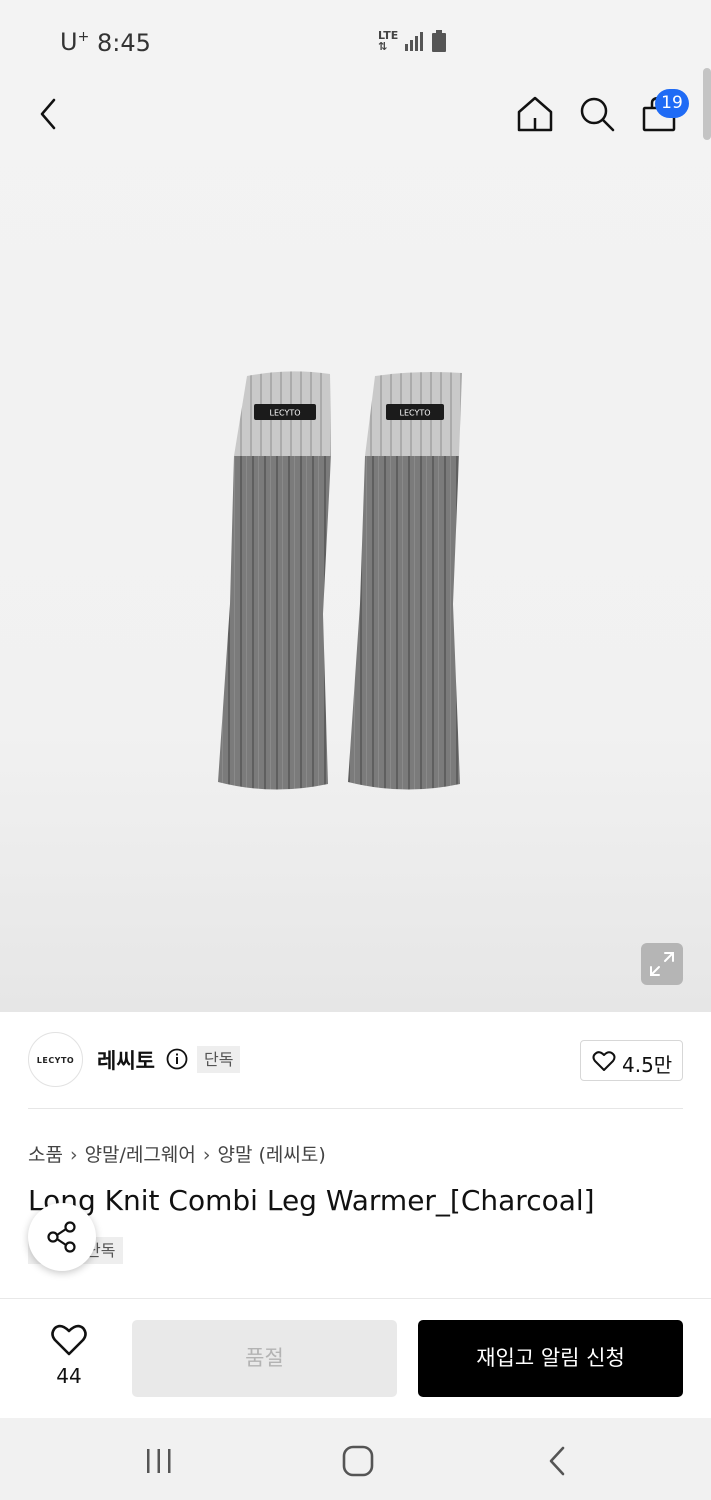 The width and height of the screenshot is (711, 1500). I want to click on brand-like-button: 4.5만, so click(631, 1060).